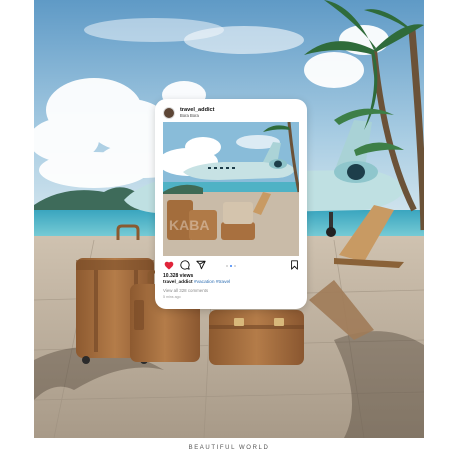 This screenshot has width=458, height=458. What do you see at coordinates (189, 225) in the screenshot?
I see `svg-text: KABA` at bounding box center [189, 225].